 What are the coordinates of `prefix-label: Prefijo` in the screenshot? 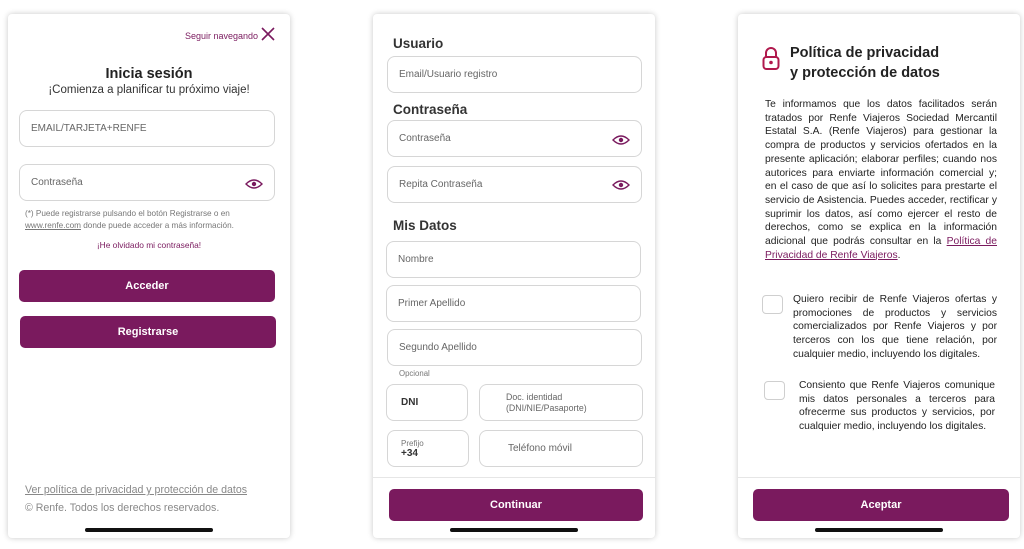 It's located at (412, 443).